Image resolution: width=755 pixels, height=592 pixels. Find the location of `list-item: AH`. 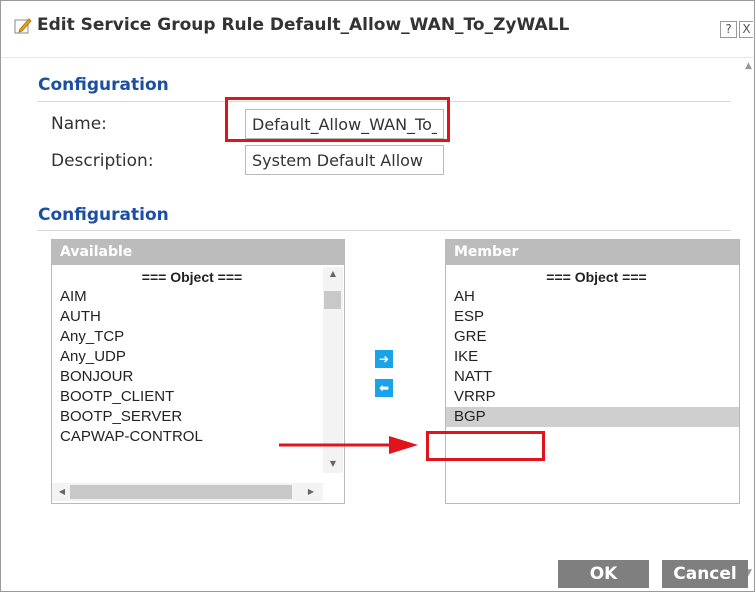

list-item: AH is located at coordinates (592, 297).